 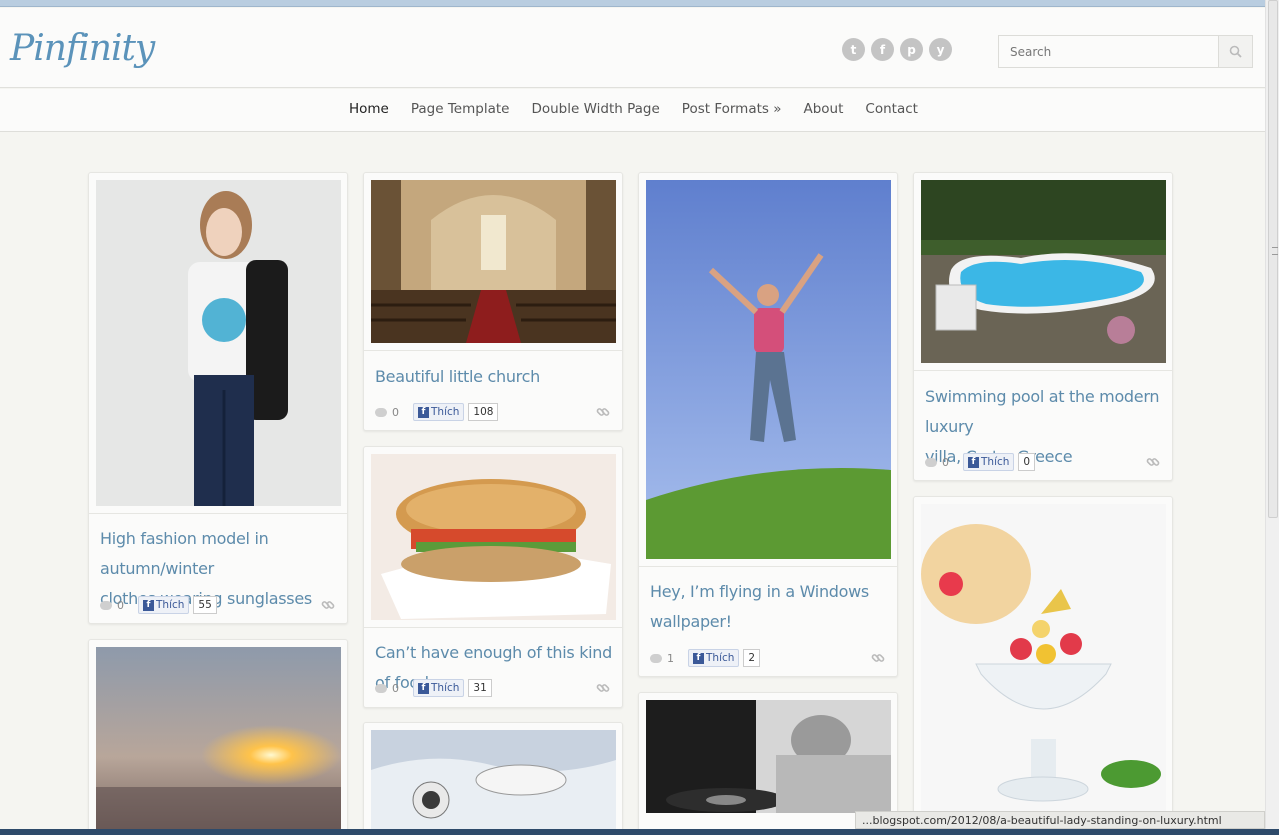 I want to click on like-count: 55, so click(x=205, y=605).